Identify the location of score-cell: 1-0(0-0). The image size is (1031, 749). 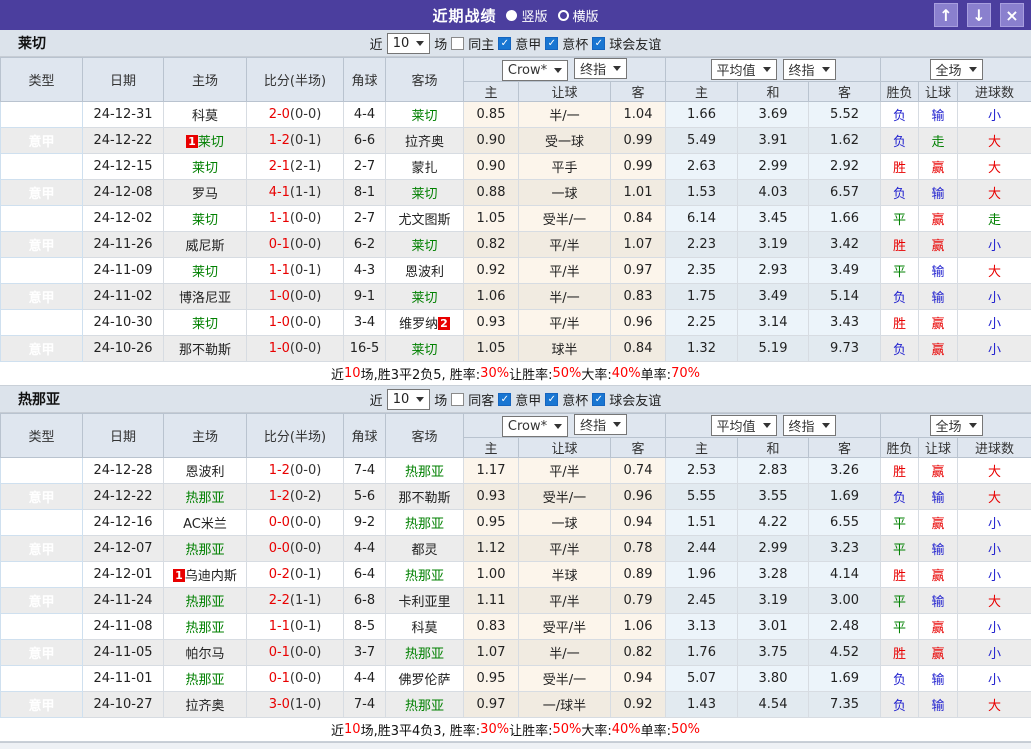
(295, 323).